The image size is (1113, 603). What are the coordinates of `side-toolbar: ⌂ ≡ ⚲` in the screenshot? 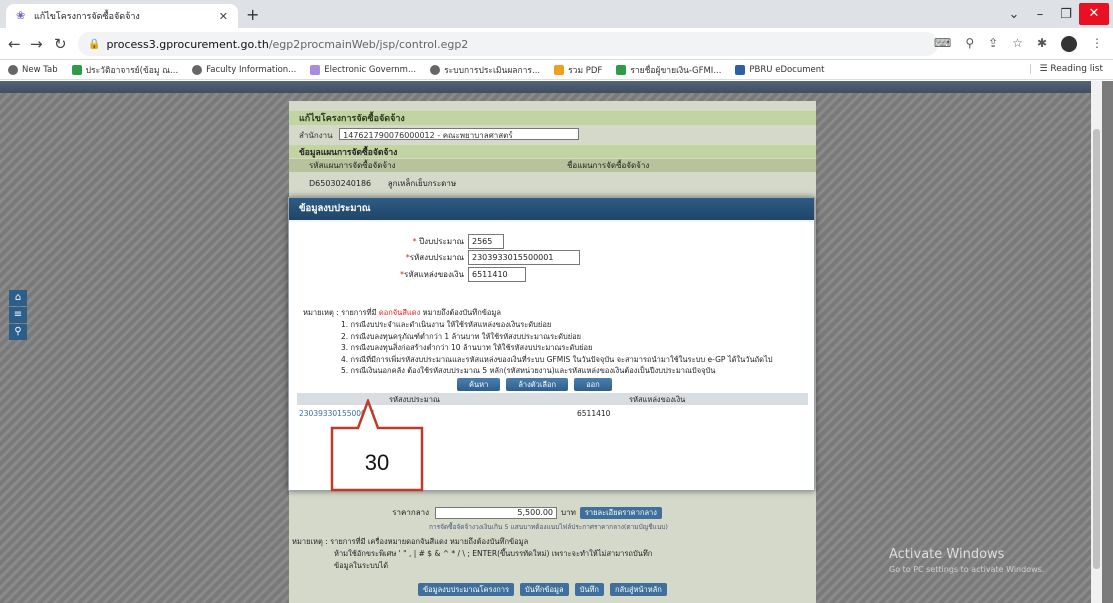 It's located at (18, 315).